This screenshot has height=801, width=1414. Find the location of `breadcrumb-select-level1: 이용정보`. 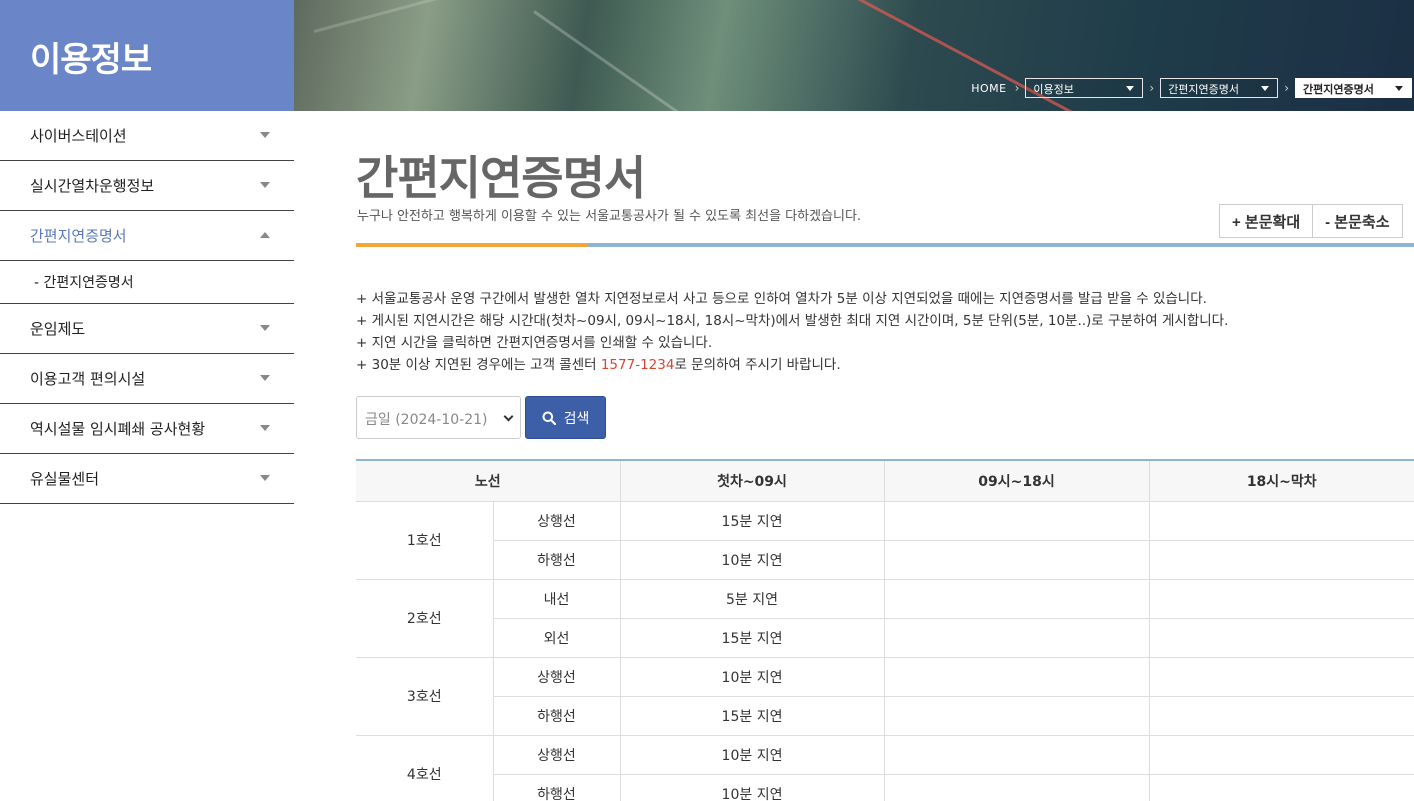

breadcrumb-select-level1: 이용정보 is located at coordinates (1084, 88).